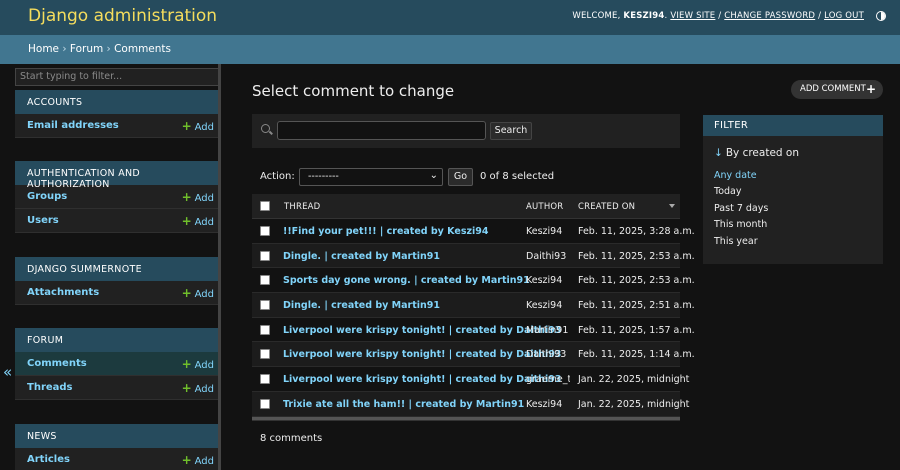 This screenshot has width=900, height=470. What do you see at coordinates (548, 380) in the screenshot?
I see `author-cell: graeme_t` at bounding box center [548, 380].